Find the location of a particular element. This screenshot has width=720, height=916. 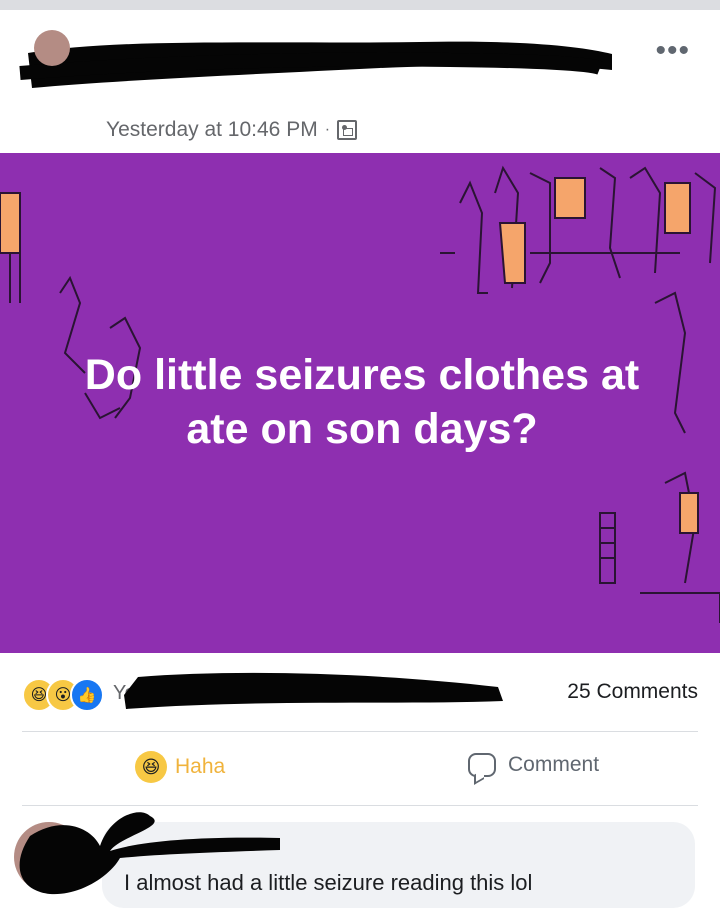

comment-label: Comment is located at coordinates (554, 764).